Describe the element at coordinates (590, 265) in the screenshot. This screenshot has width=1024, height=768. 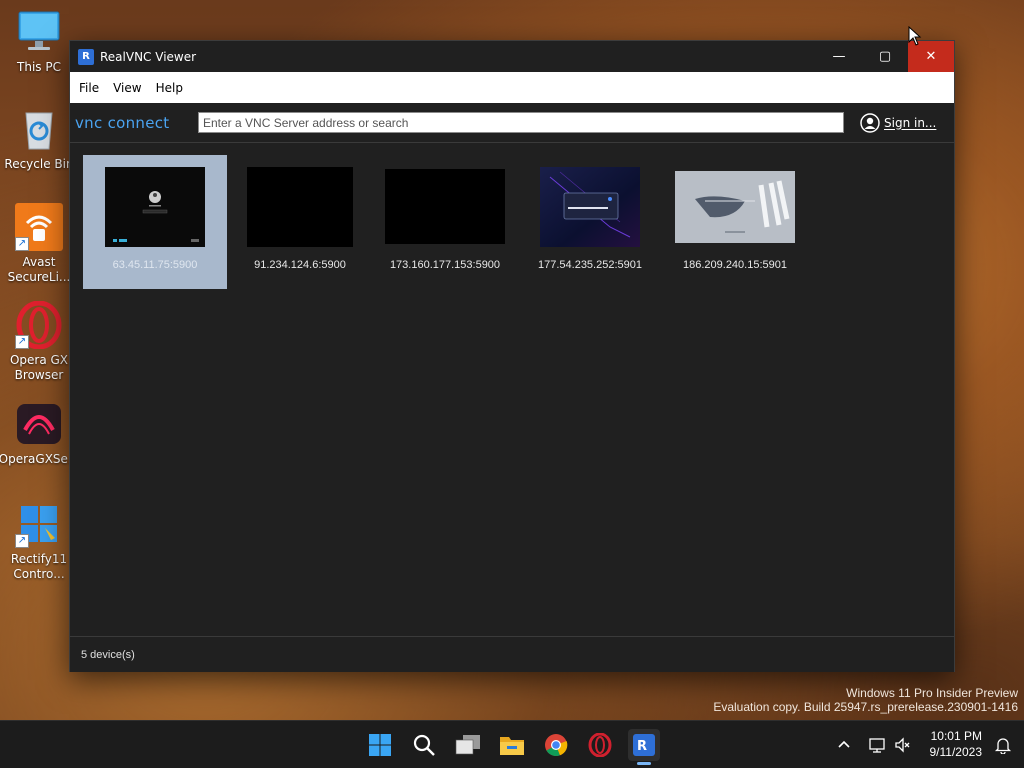
I see `device-address: 177.54.235.252:5901` at that location.